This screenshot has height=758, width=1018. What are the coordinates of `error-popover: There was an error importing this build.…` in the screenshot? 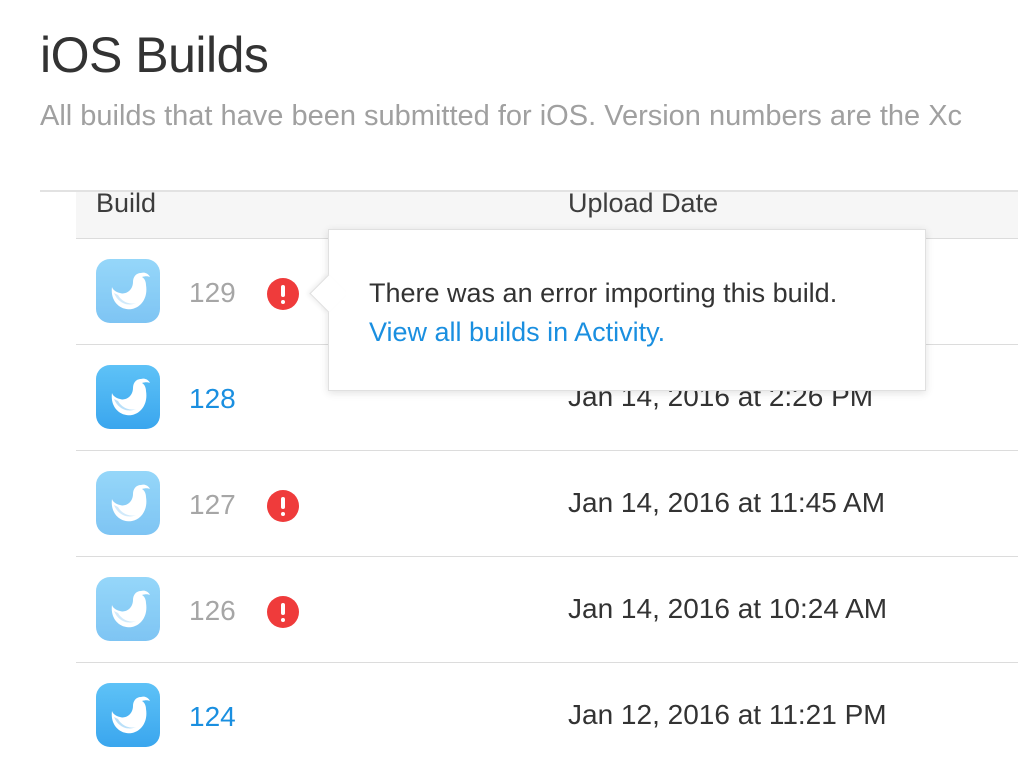 It's located at (617, 310).